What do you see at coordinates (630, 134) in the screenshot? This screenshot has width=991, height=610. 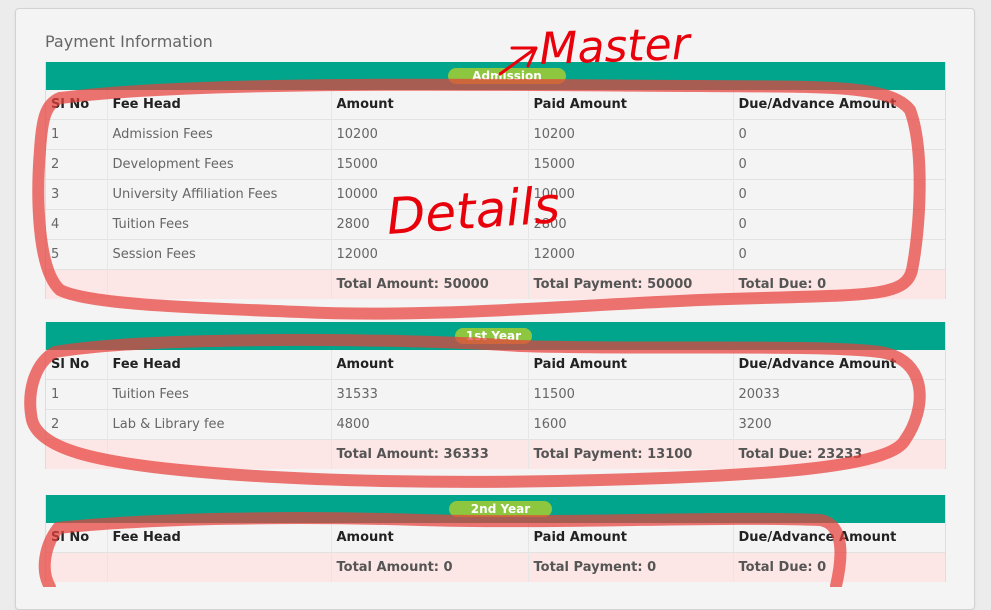 I see `cell-paid-amount: 10200` at bounding box center [630, 134].